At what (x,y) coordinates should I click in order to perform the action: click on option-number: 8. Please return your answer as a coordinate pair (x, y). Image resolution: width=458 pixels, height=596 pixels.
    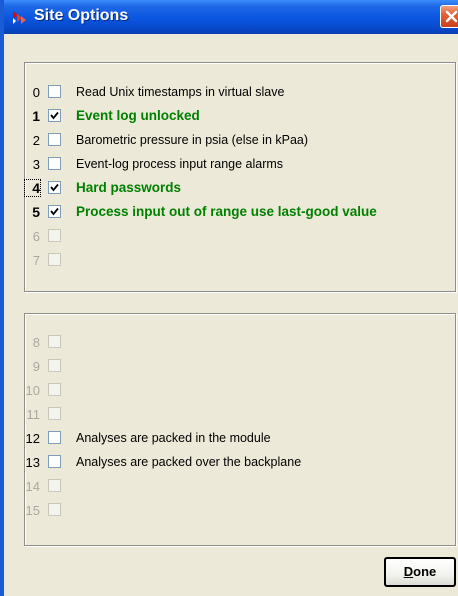
    Looking at the image, I should click on (36, 342).